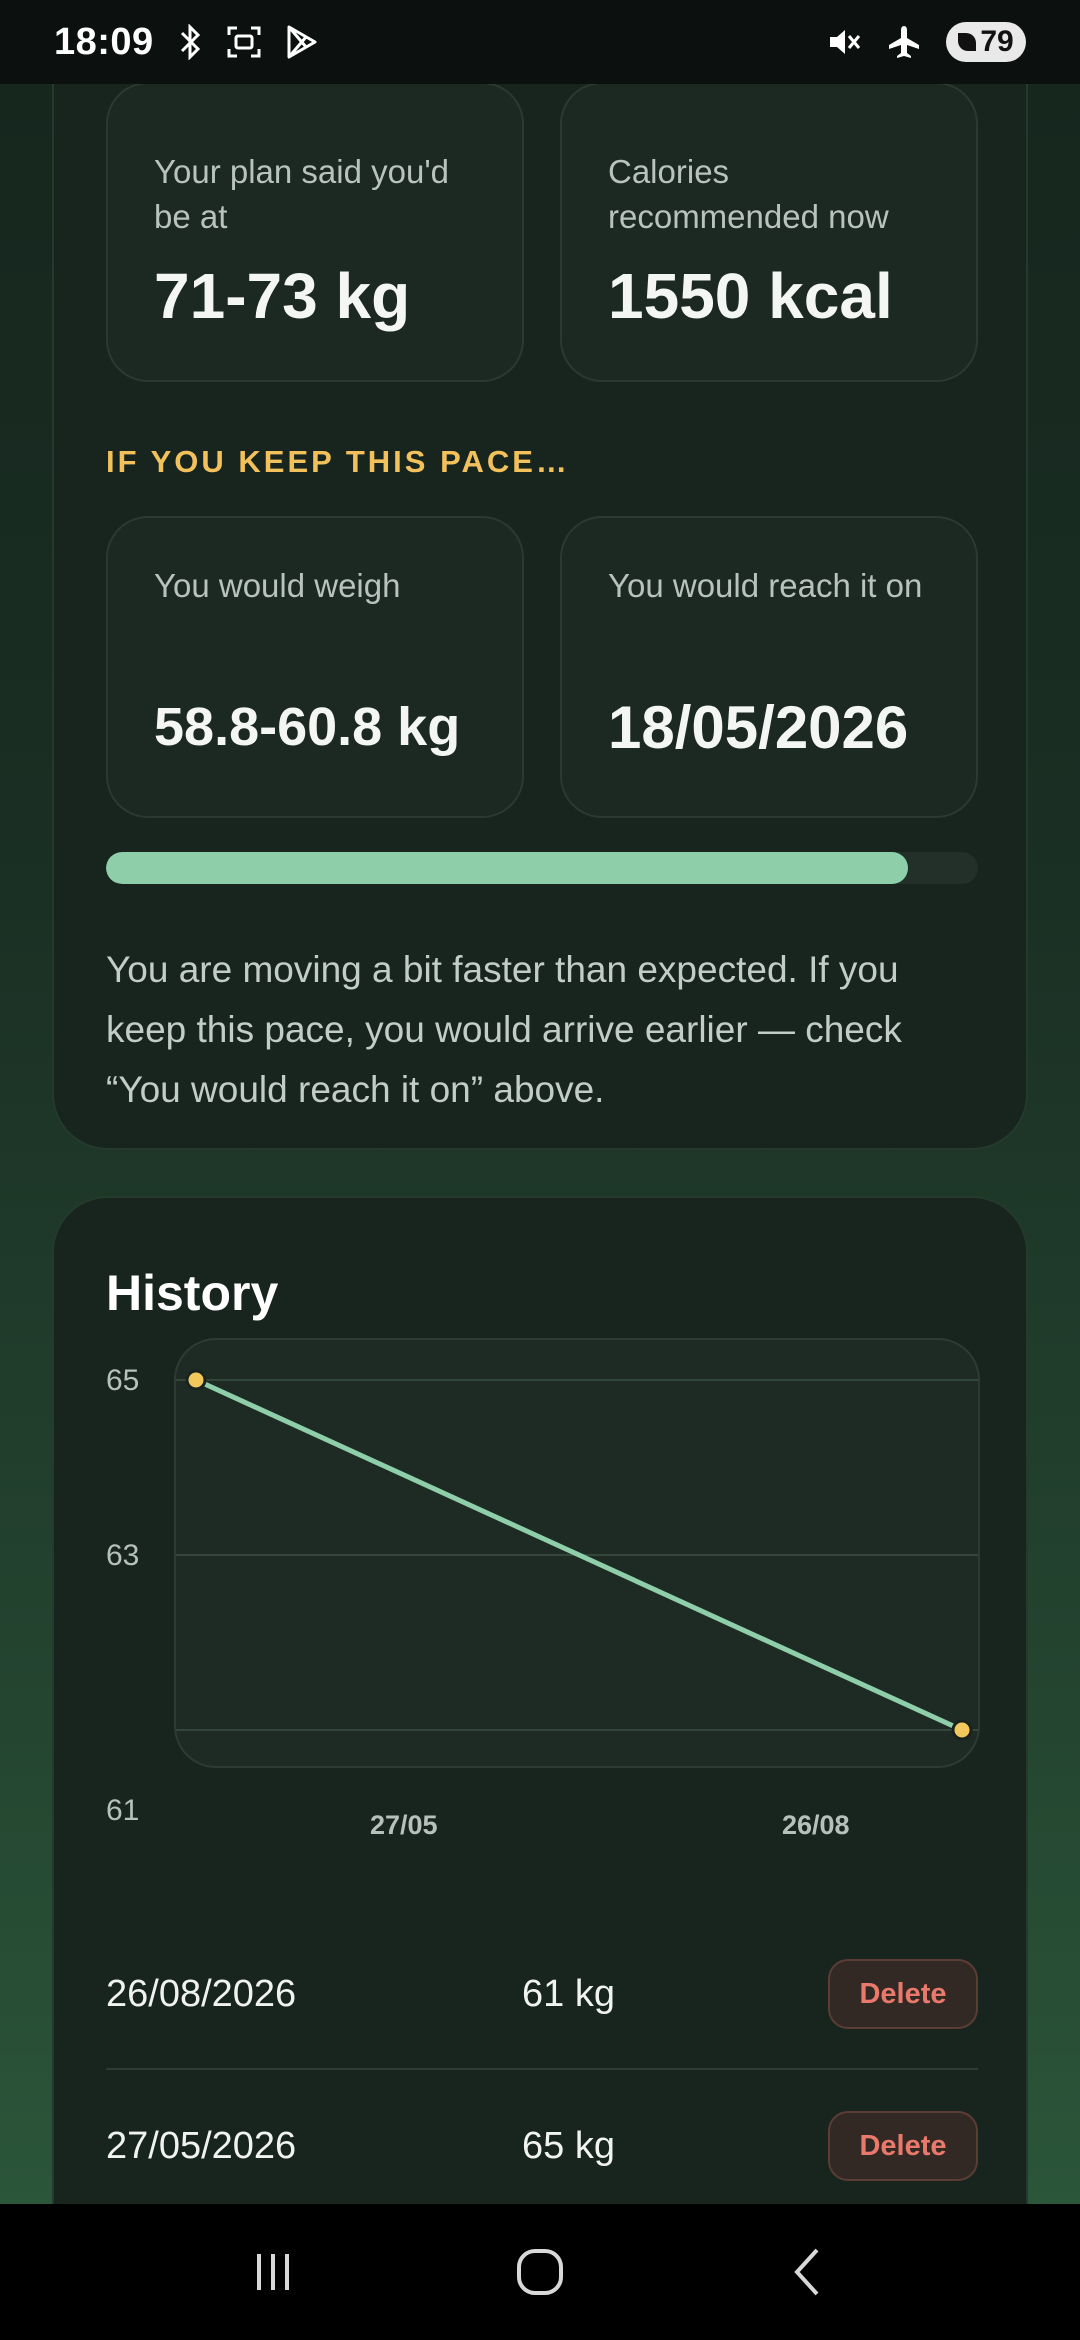 Image resolution: width=1080 pixels, height=2340 pixels. Describe the element at coordinates (816, 1824) in the screenshot. I see `x-tick-label: 26/08` at that location.